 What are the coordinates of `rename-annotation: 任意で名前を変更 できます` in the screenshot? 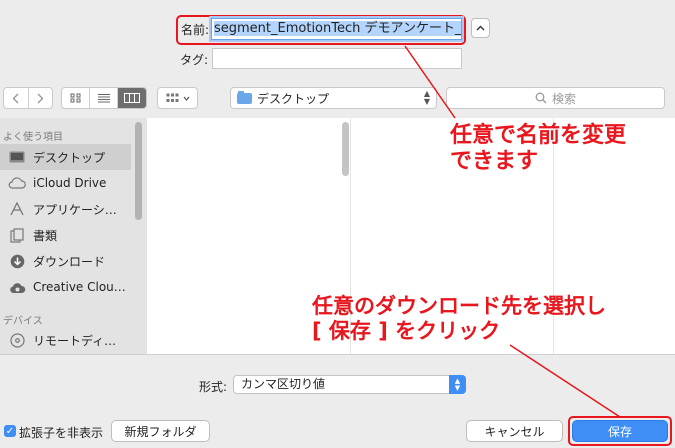 It's located at (538, 149).